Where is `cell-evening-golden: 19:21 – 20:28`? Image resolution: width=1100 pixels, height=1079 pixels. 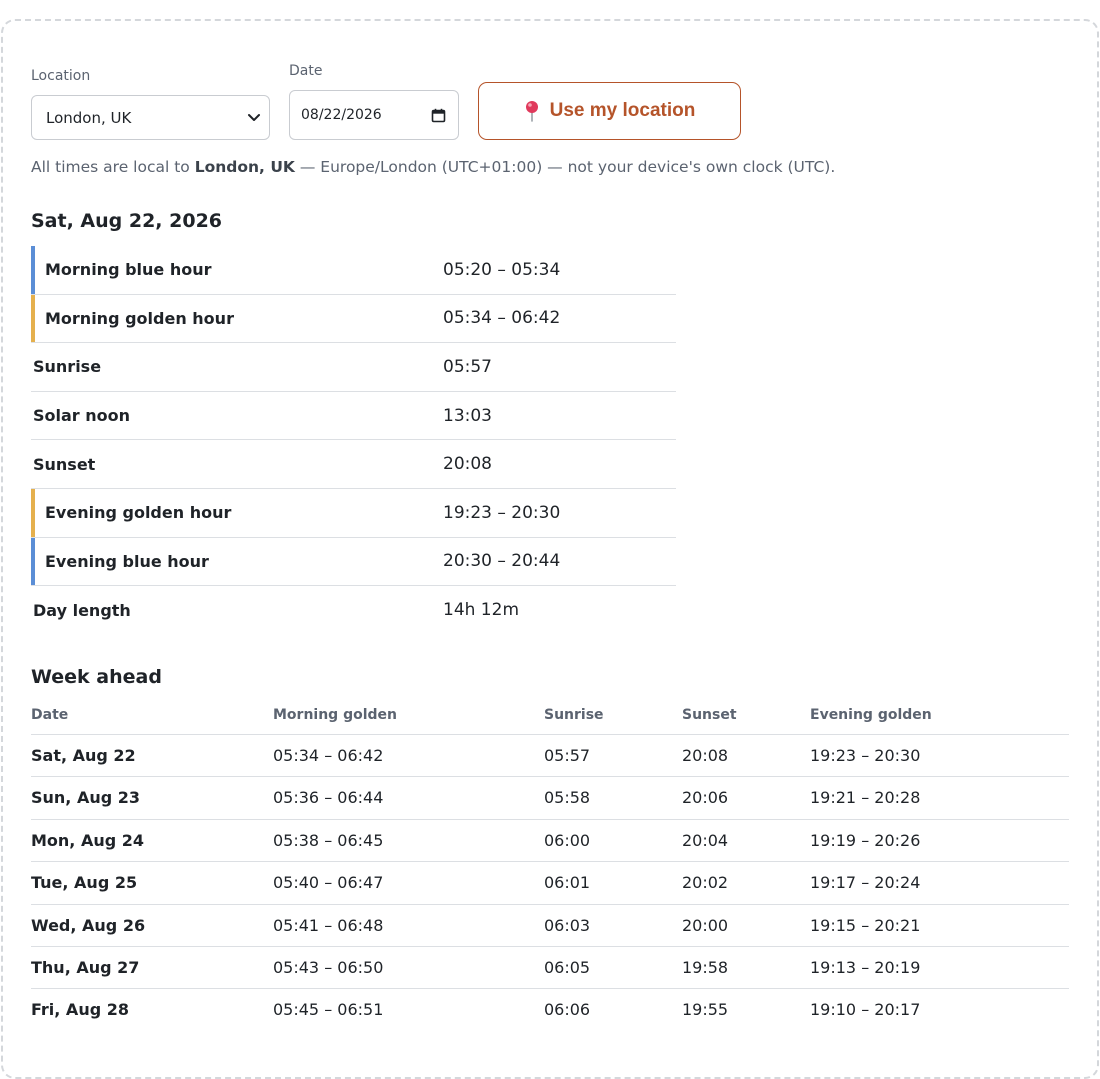
cell-evening-golden: 19:21 – 20:28 is located at coordinates (865, 798).